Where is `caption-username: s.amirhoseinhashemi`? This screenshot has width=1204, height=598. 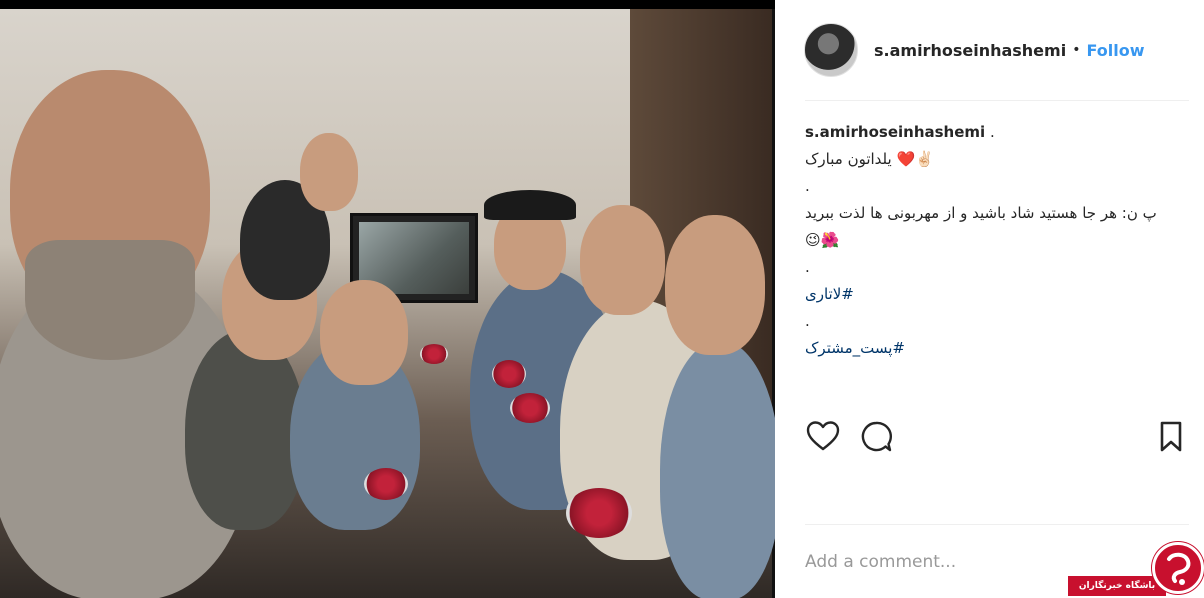 caption-username: s.amirhoseinhashemi is located at coordinates (895, 132).